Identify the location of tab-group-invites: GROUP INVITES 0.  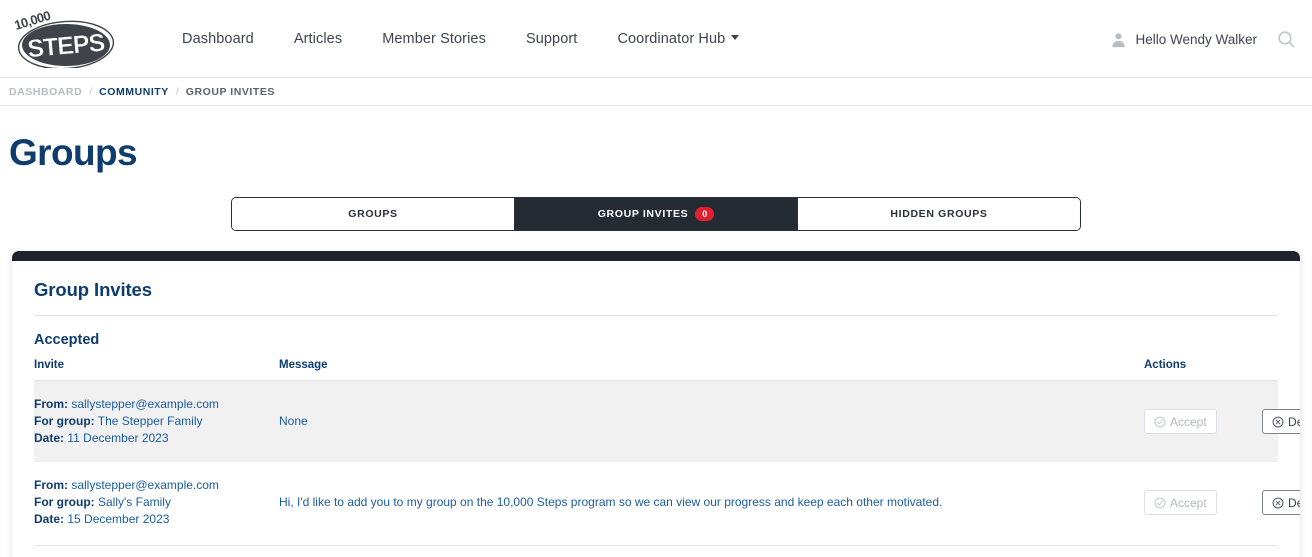
(656, 214).